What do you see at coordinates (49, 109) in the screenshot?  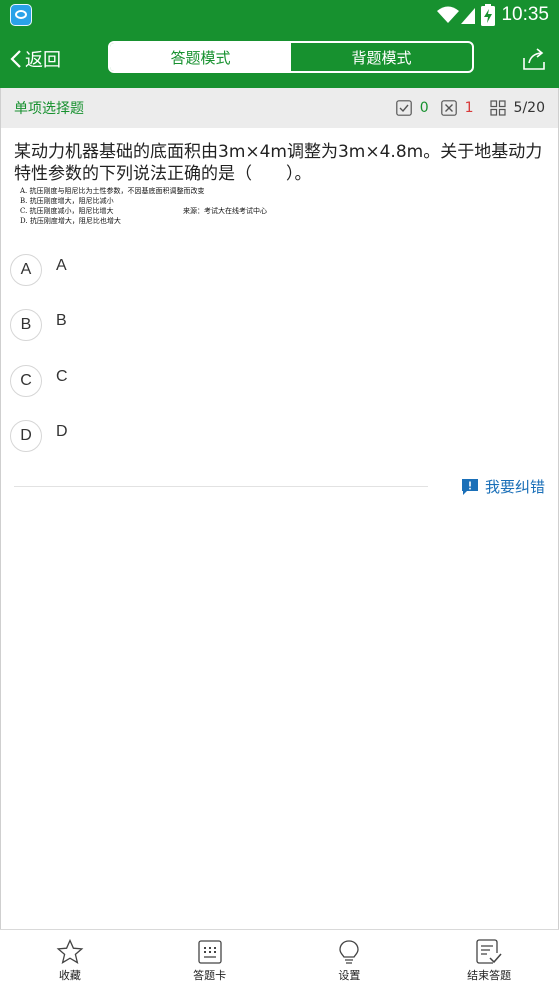 I see `question-type: 单项选择题` at bounding box center [49, 109].